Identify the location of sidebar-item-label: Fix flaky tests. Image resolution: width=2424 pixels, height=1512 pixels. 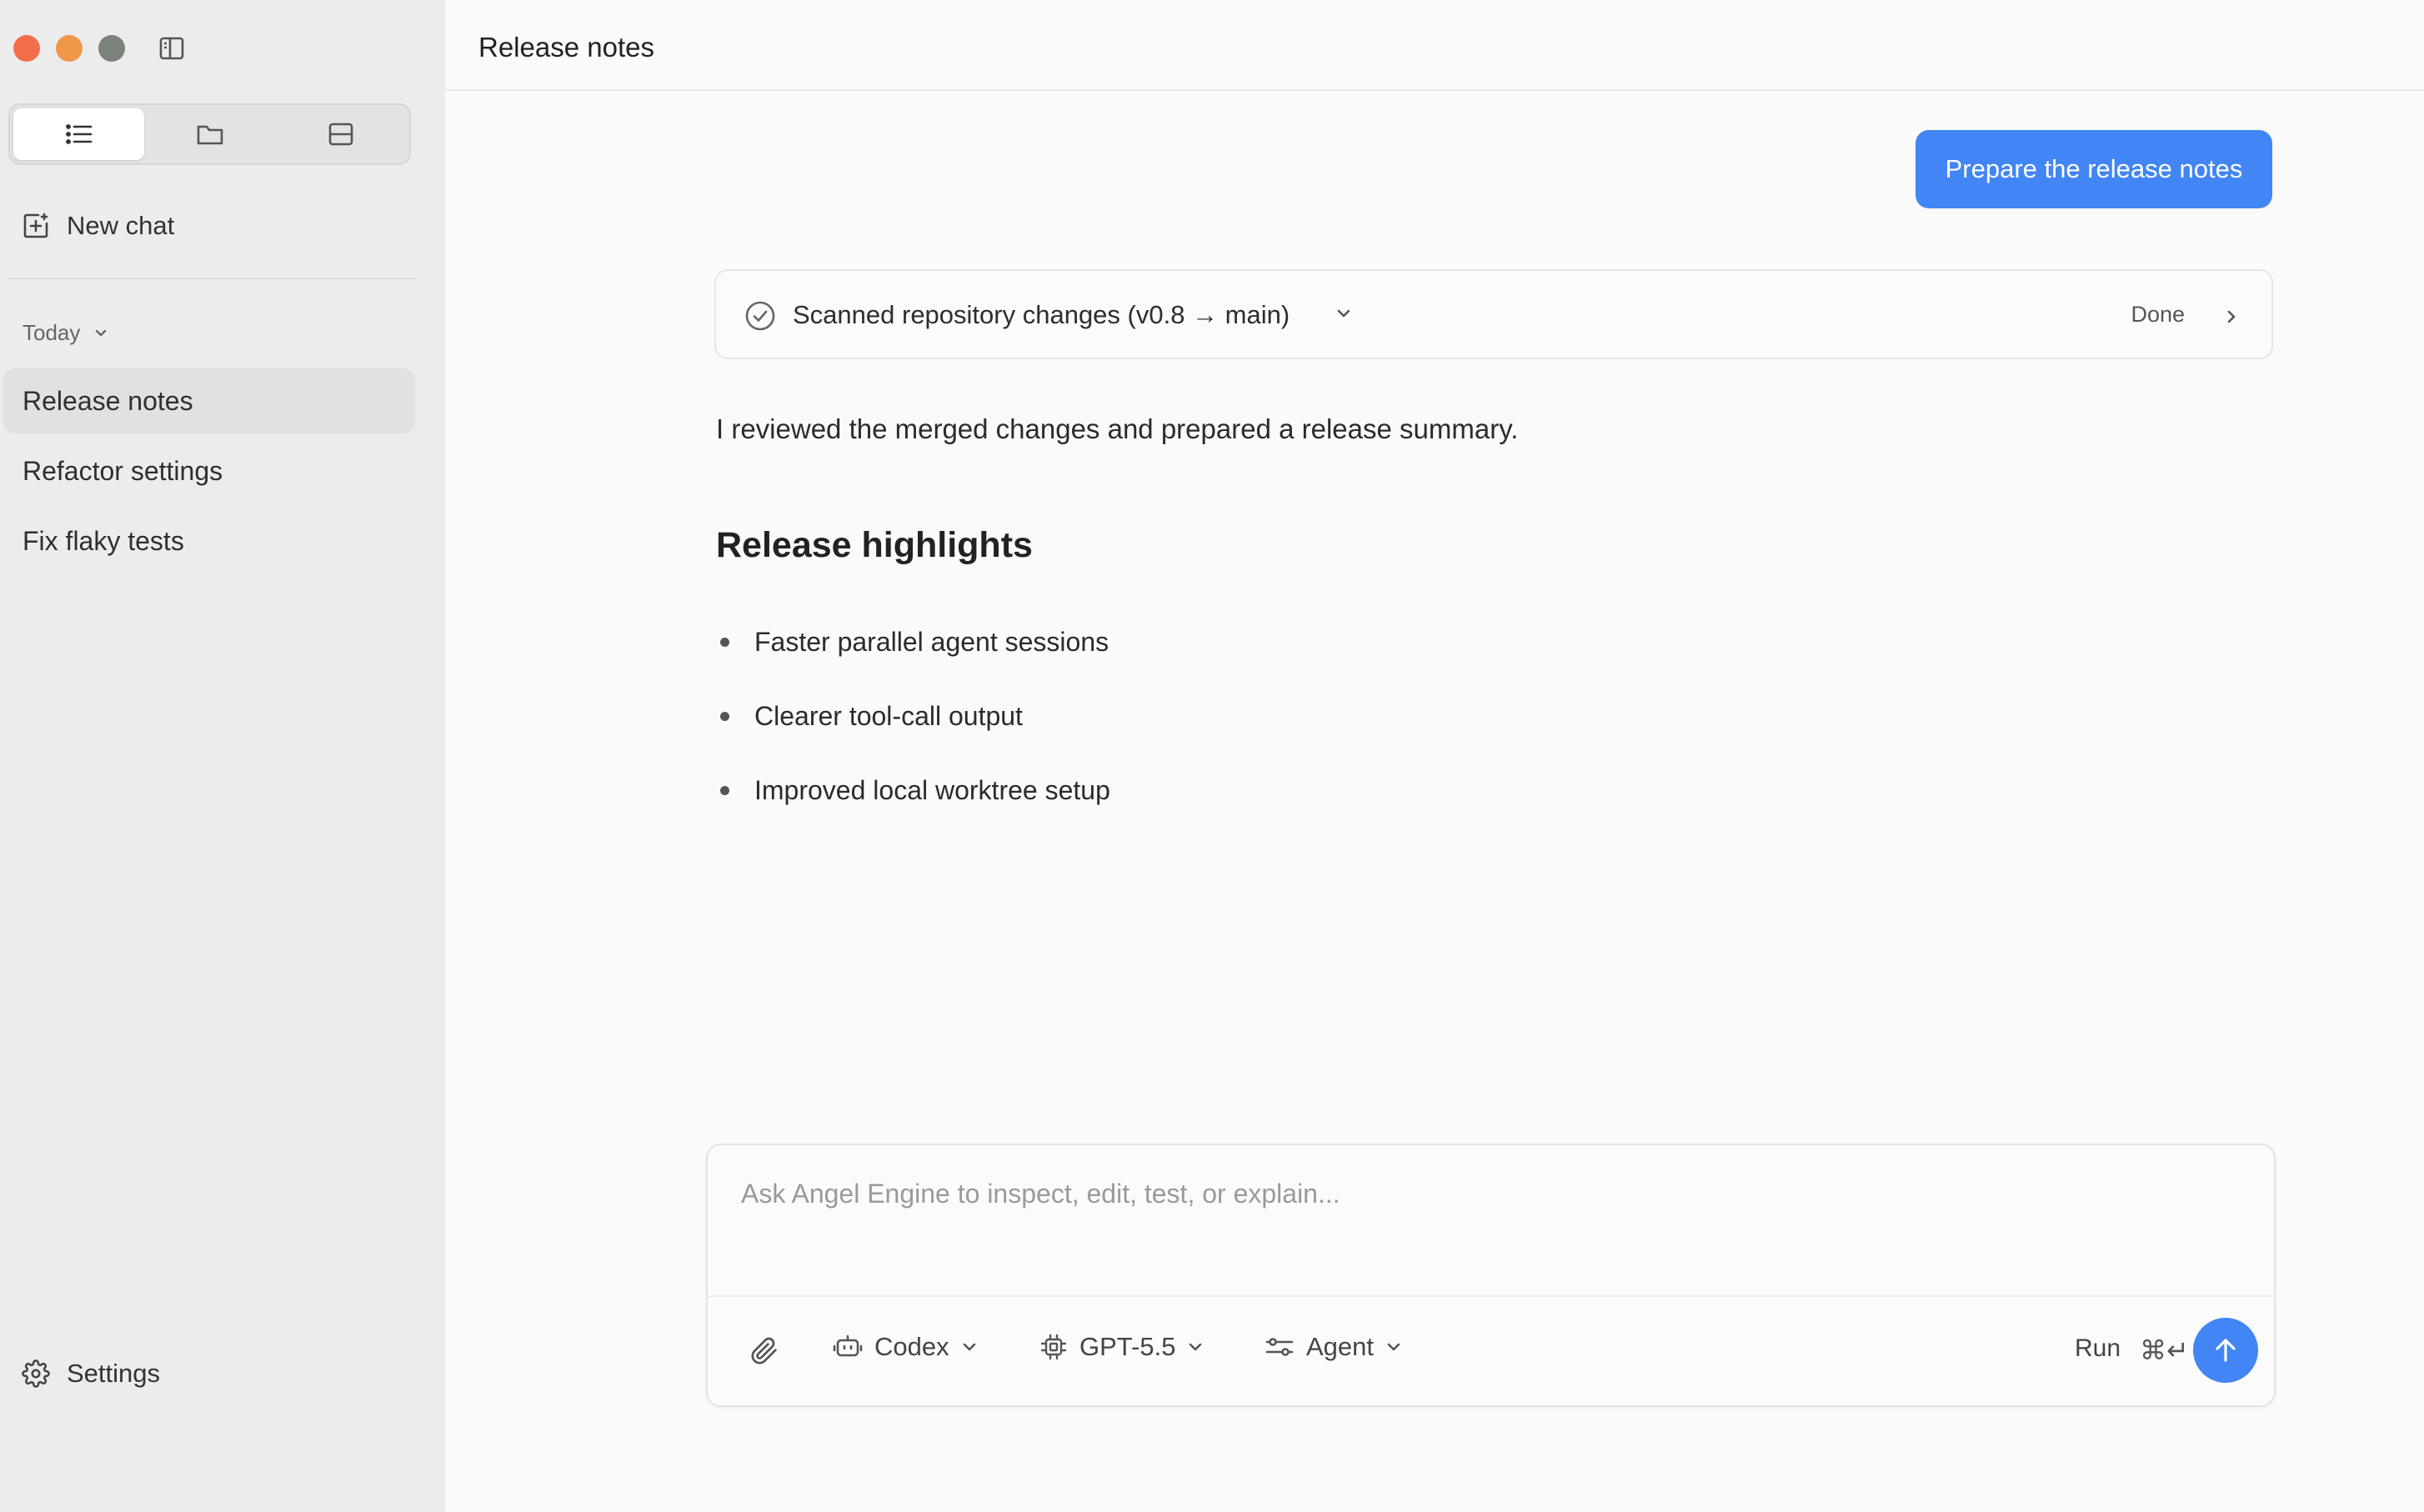
(103, 541).